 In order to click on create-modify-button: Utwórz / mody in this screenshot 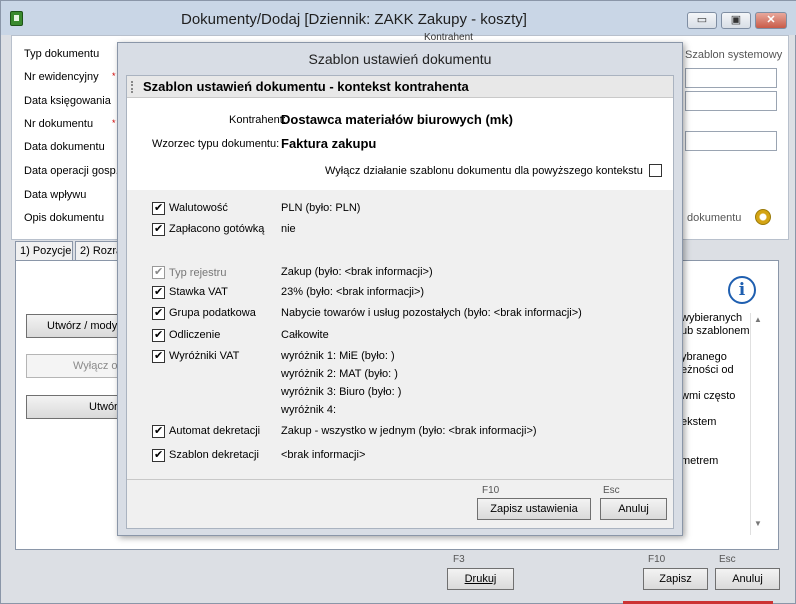, I will do `click(72, 326)`.